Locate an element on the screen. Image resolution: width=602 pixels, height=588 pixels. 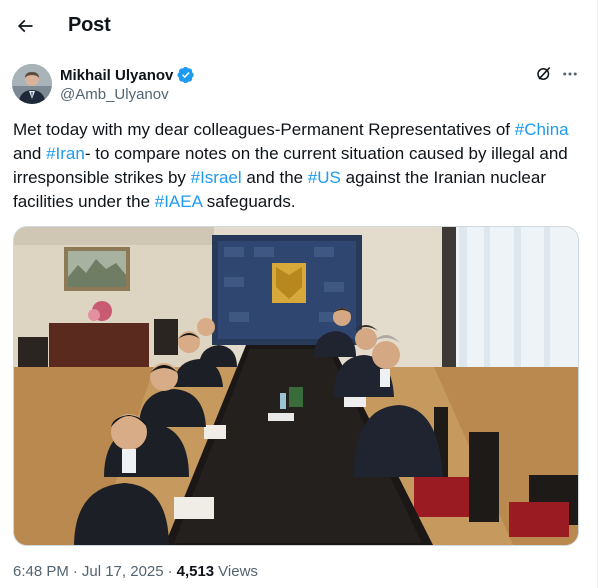
arrow-left-icon is located at coordinates (25, 26).